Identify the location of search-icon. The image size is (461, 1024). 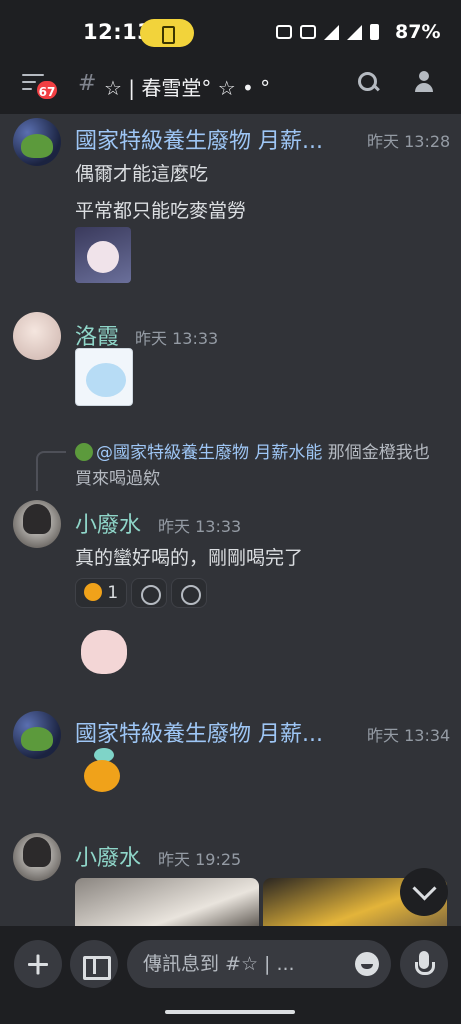
(369, 83).